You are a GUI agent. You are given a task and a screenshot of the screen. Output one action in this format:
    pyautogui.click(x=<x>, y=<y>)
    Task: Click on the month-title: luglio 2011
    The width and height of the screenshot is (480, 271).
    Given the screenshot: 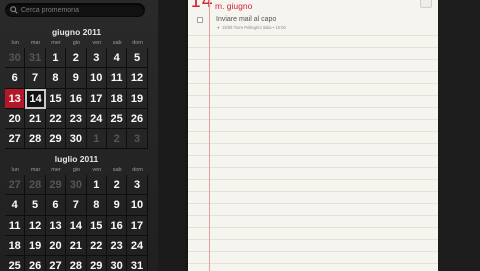 What is the action you would take?
    pyautogui.click(x=76, y=159)
    